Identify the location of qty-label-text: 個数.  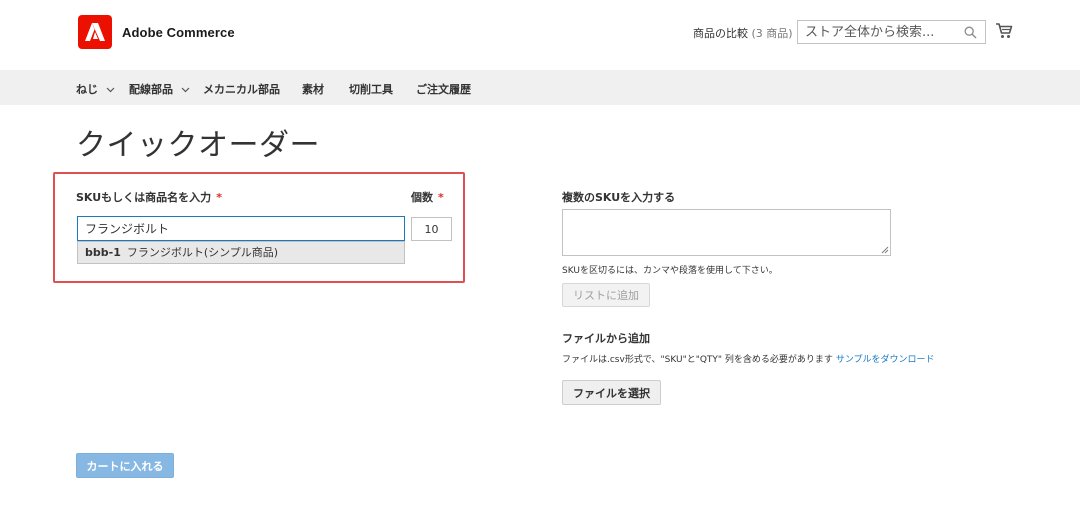
(422, 197).